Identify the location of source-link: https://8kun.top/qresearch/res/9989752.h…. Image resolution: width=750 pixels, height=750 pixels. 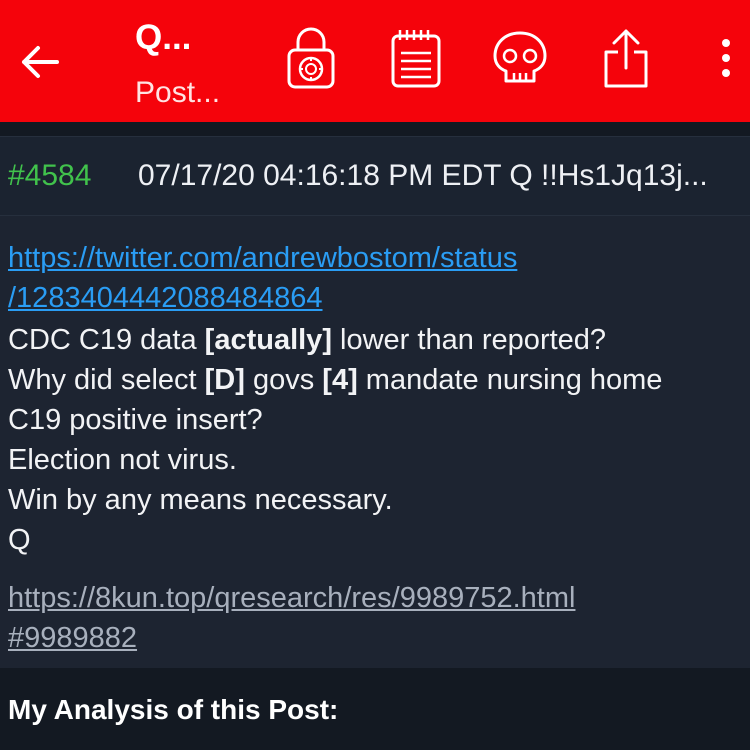
(291, 618).